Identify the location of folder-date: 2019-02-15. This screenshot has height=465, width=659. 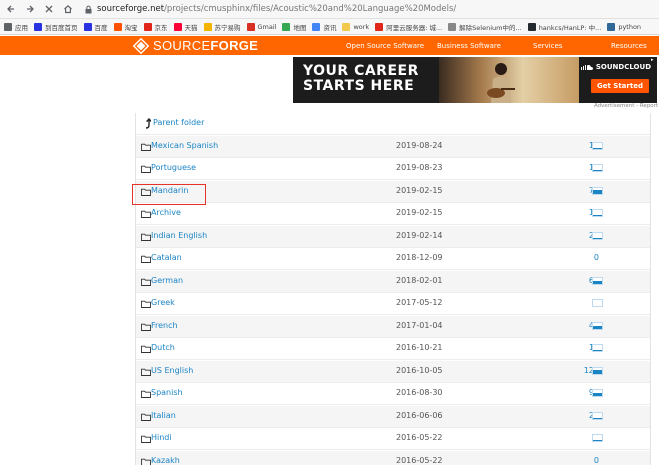
(419, 190).